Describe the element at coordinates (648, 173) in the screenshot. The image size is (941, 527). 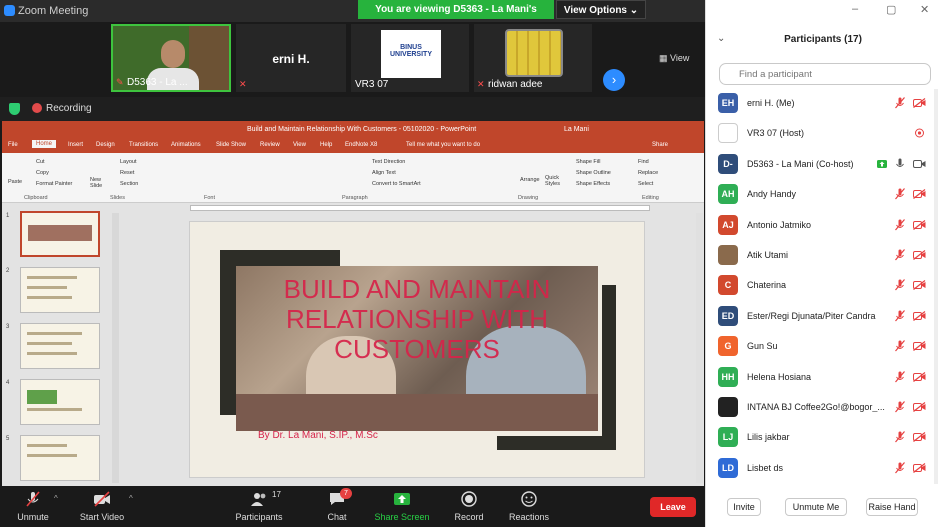
I see `replace-button: Replace` at that location.